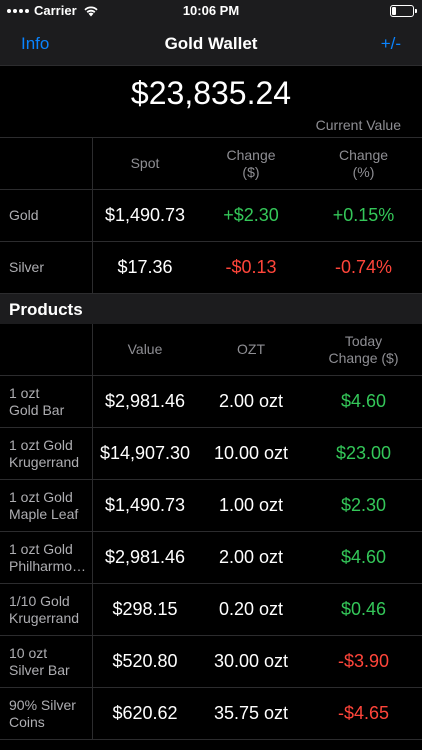  Describe the element at coordinates (251, 154) in the screenshot. I see `header-change-dollar-line1: Change` at that location.